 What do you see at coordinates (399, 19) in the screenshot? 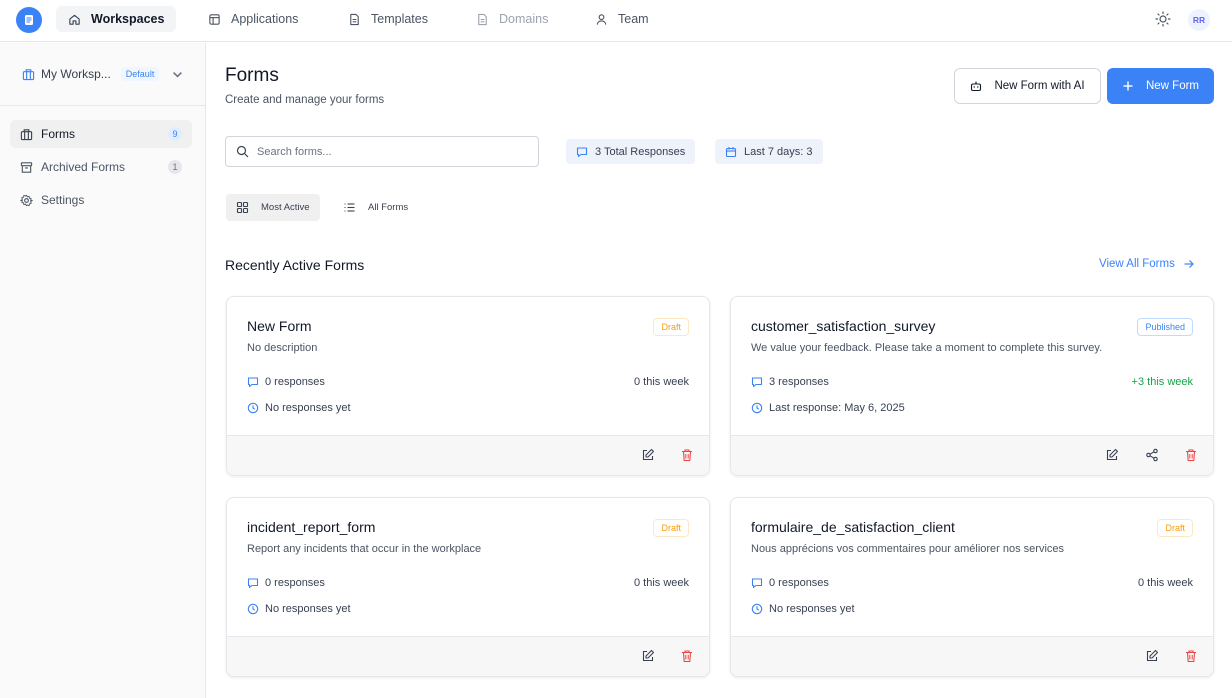
I see `nav-templates-label: Templates` at bounding box center [399, 19].